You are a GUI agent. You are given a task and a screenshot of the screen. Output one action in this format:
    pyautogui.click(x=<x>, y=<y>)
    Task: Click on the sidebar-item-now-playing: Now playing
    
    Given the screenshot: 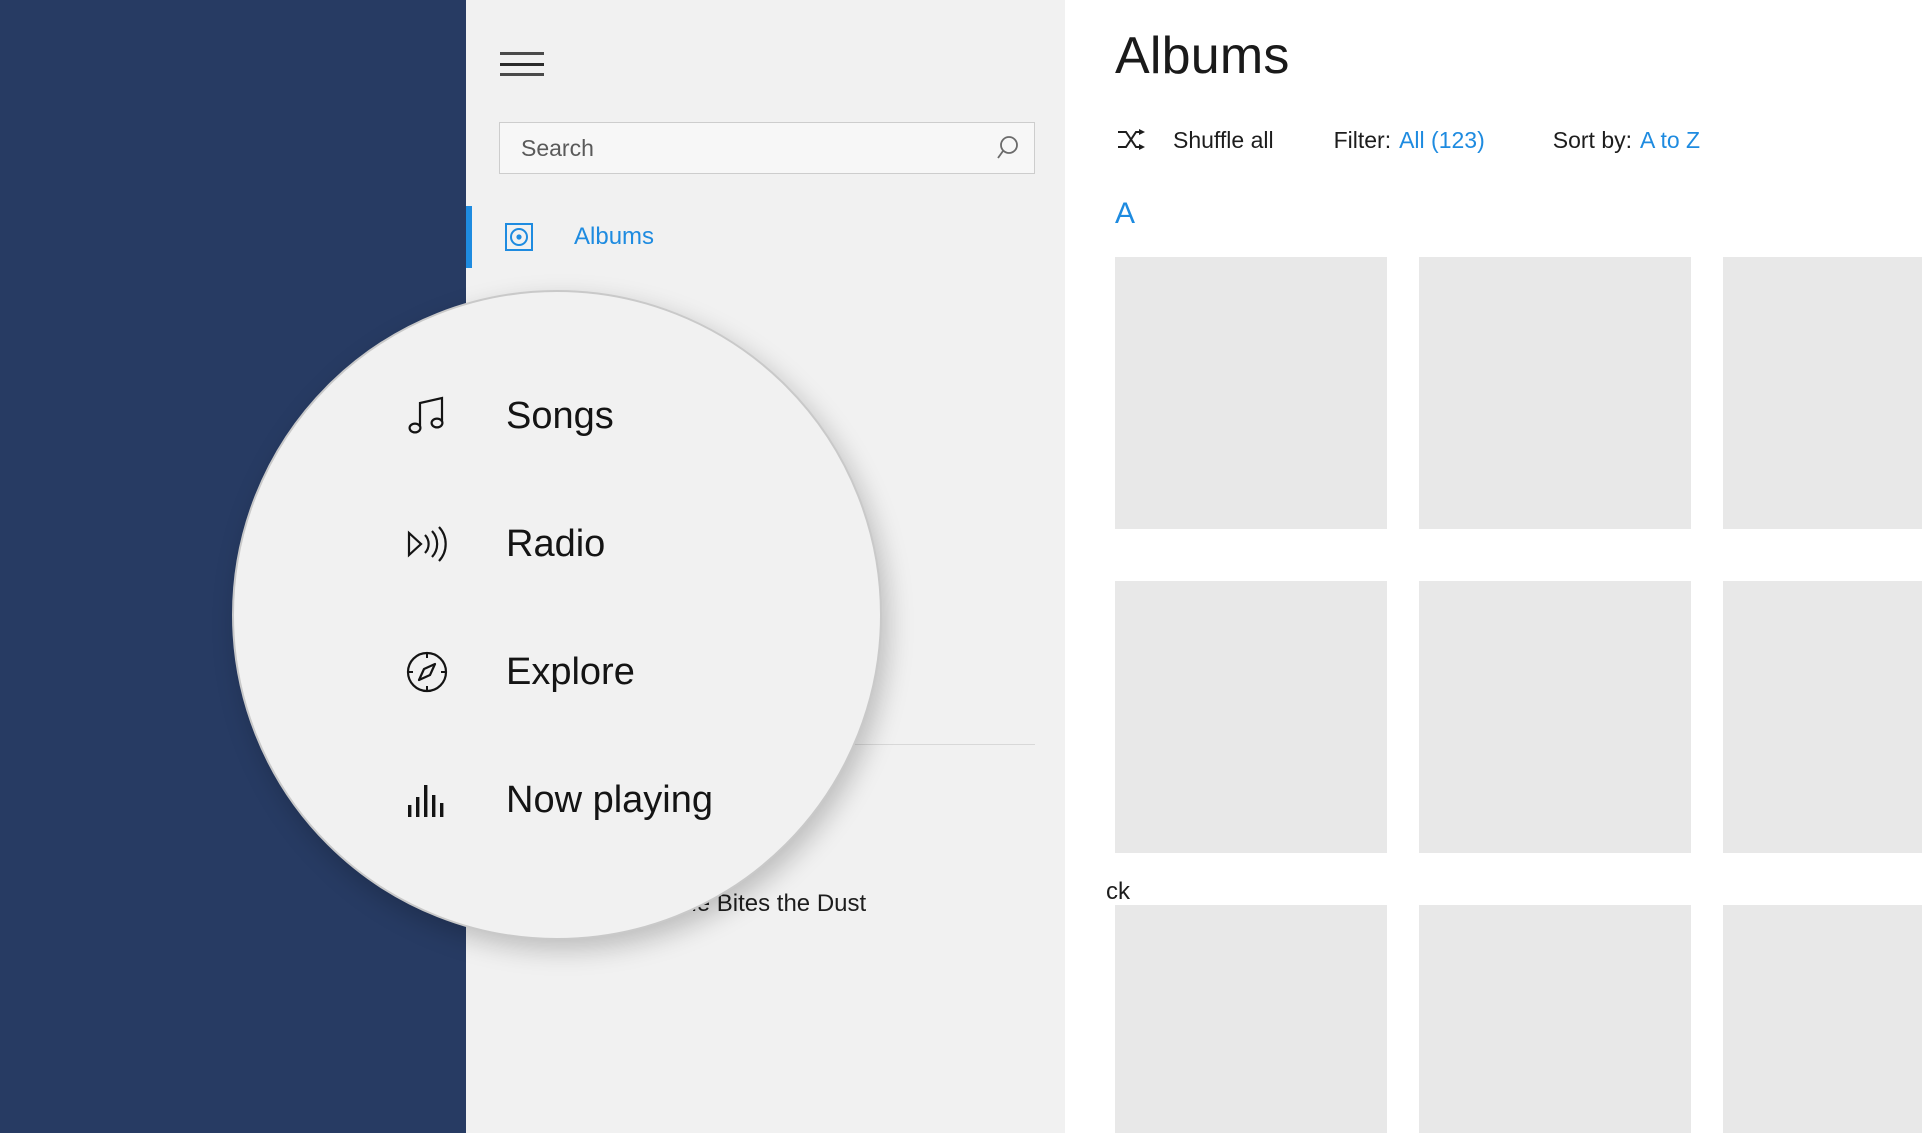 What is the action you would take?
    pyautogui.click(x=557, y=800)
    